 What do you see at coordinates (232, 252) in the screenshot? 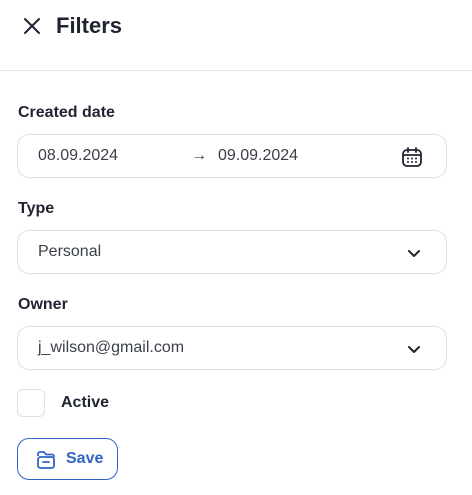
I see `type-select: Personal` at bounding box center [232, 252].